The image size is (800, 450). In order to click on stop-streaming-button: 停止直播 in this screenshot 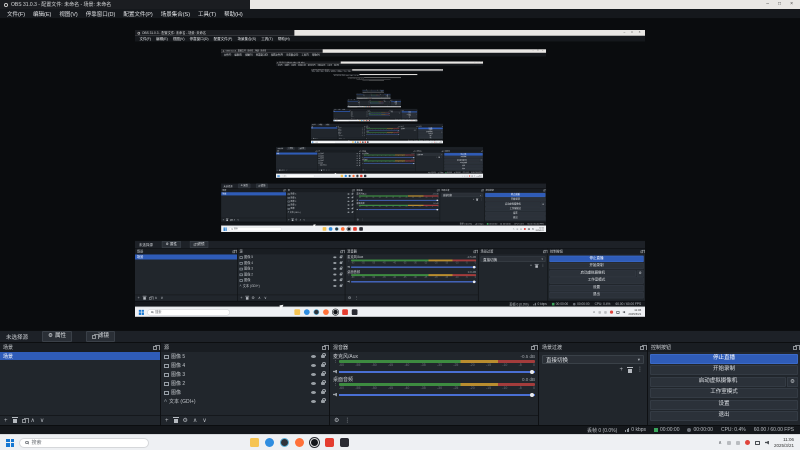, I will do `click(724, 358)`.